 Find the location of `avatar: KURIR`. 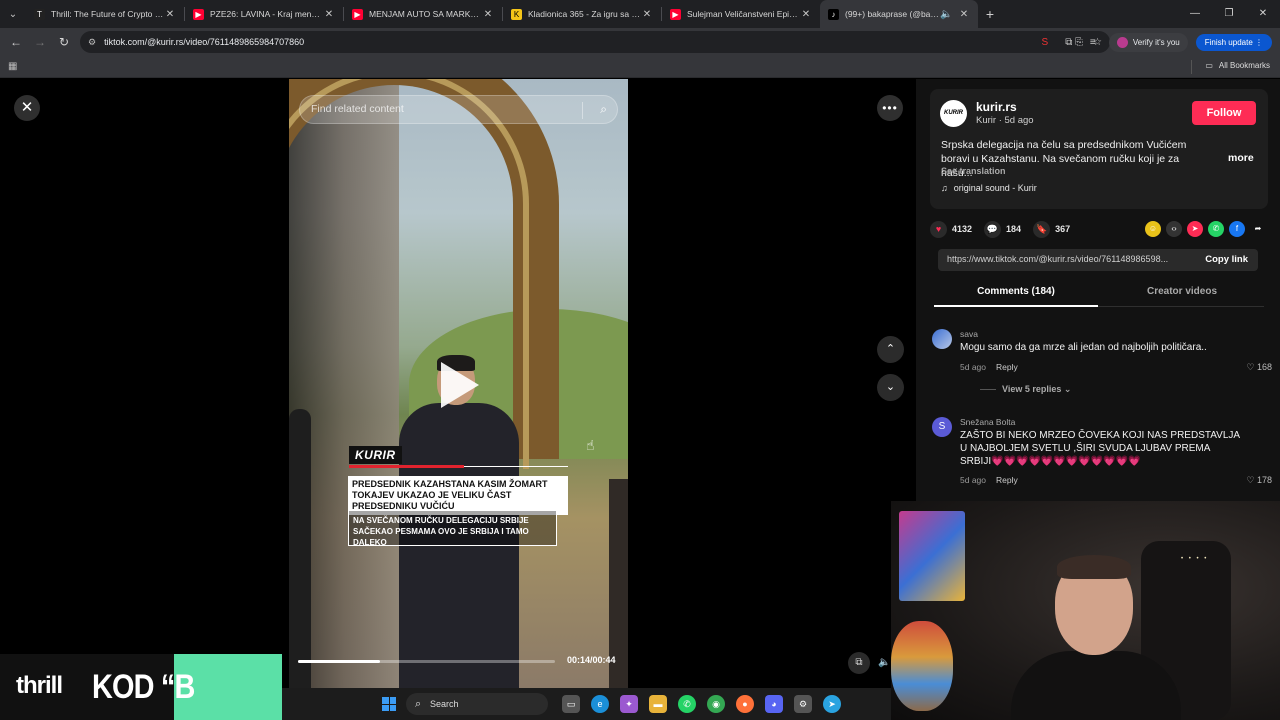

avatar: KURIR is located at coordinates (953, 113).